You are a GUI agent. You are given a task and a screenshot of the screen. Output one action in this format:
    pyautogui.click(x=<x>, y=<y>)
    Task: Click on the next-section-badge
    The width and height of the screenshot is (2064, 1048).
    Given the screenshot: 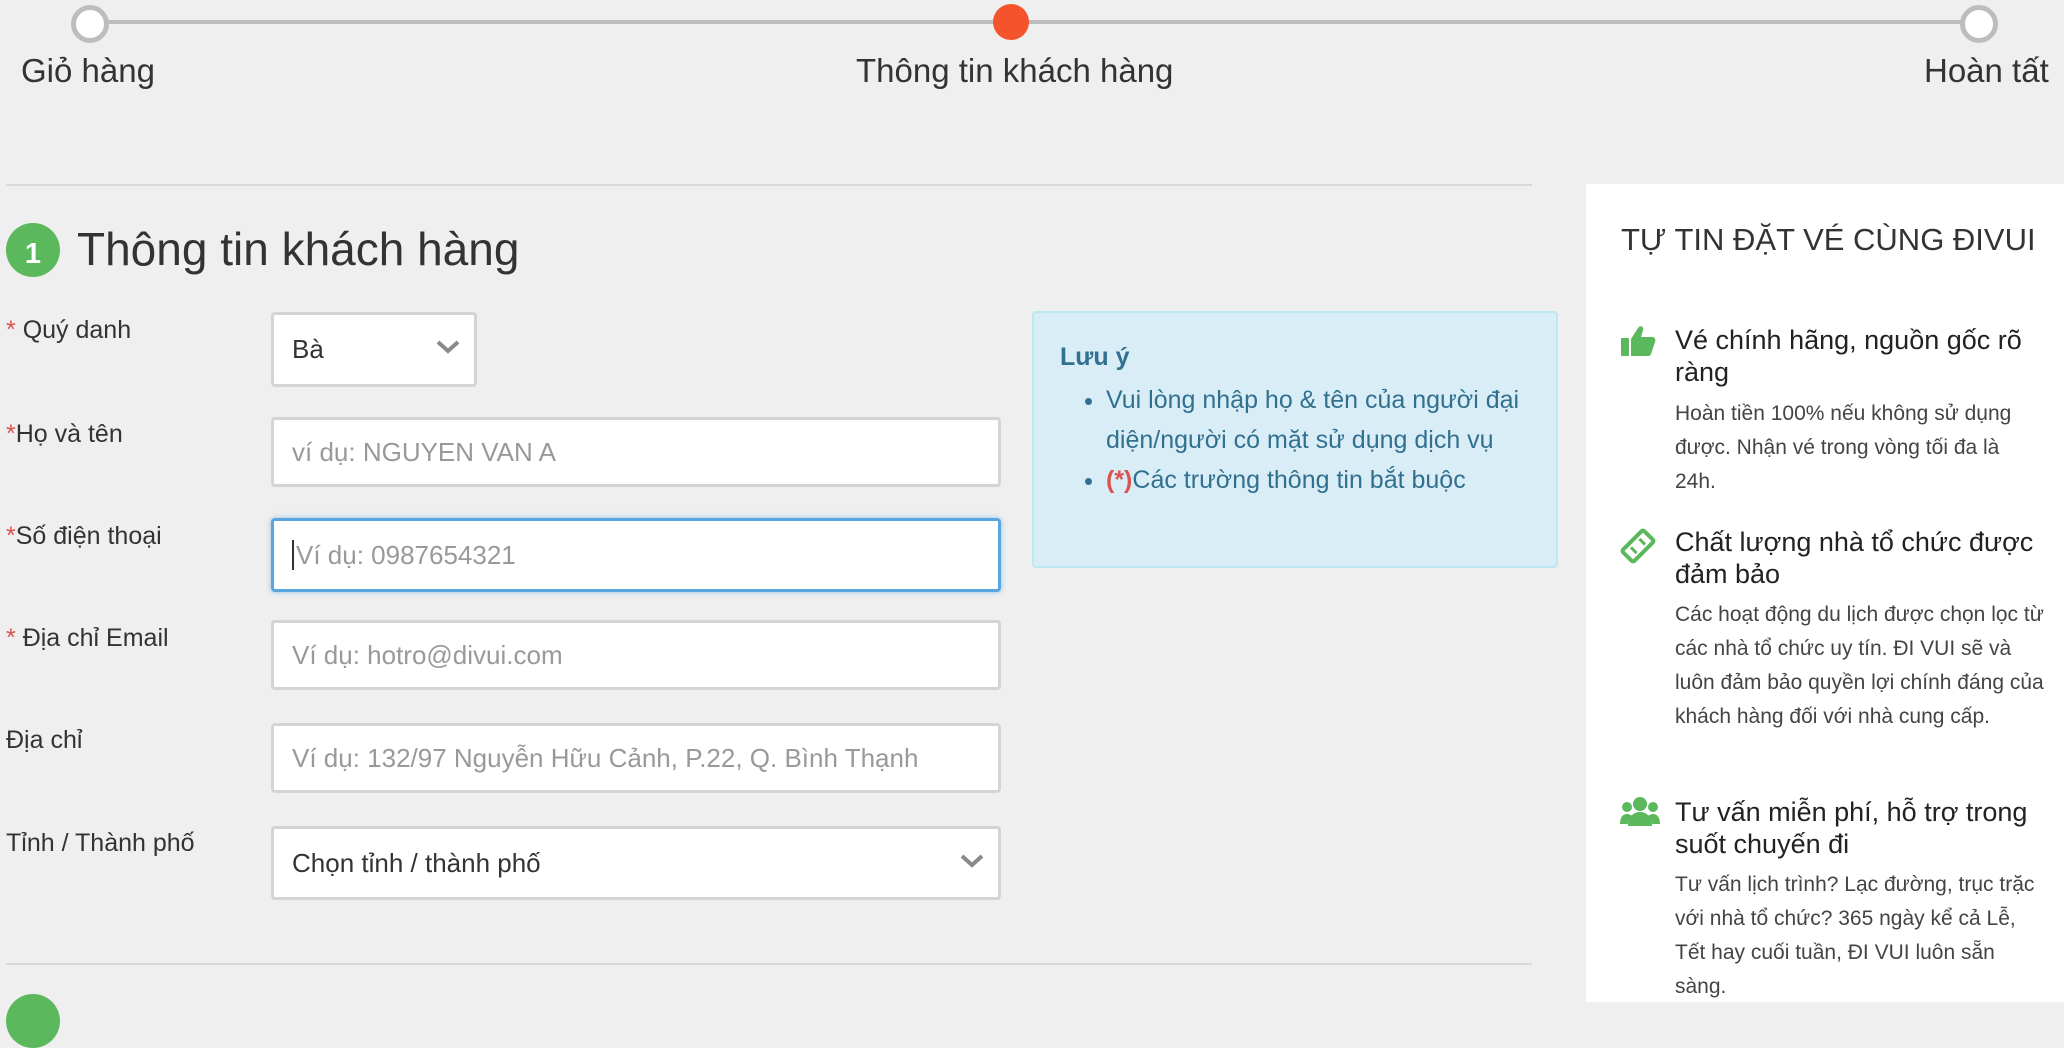 What is the action you would take?
    pyautogui.click(x=33, y=1021)
    